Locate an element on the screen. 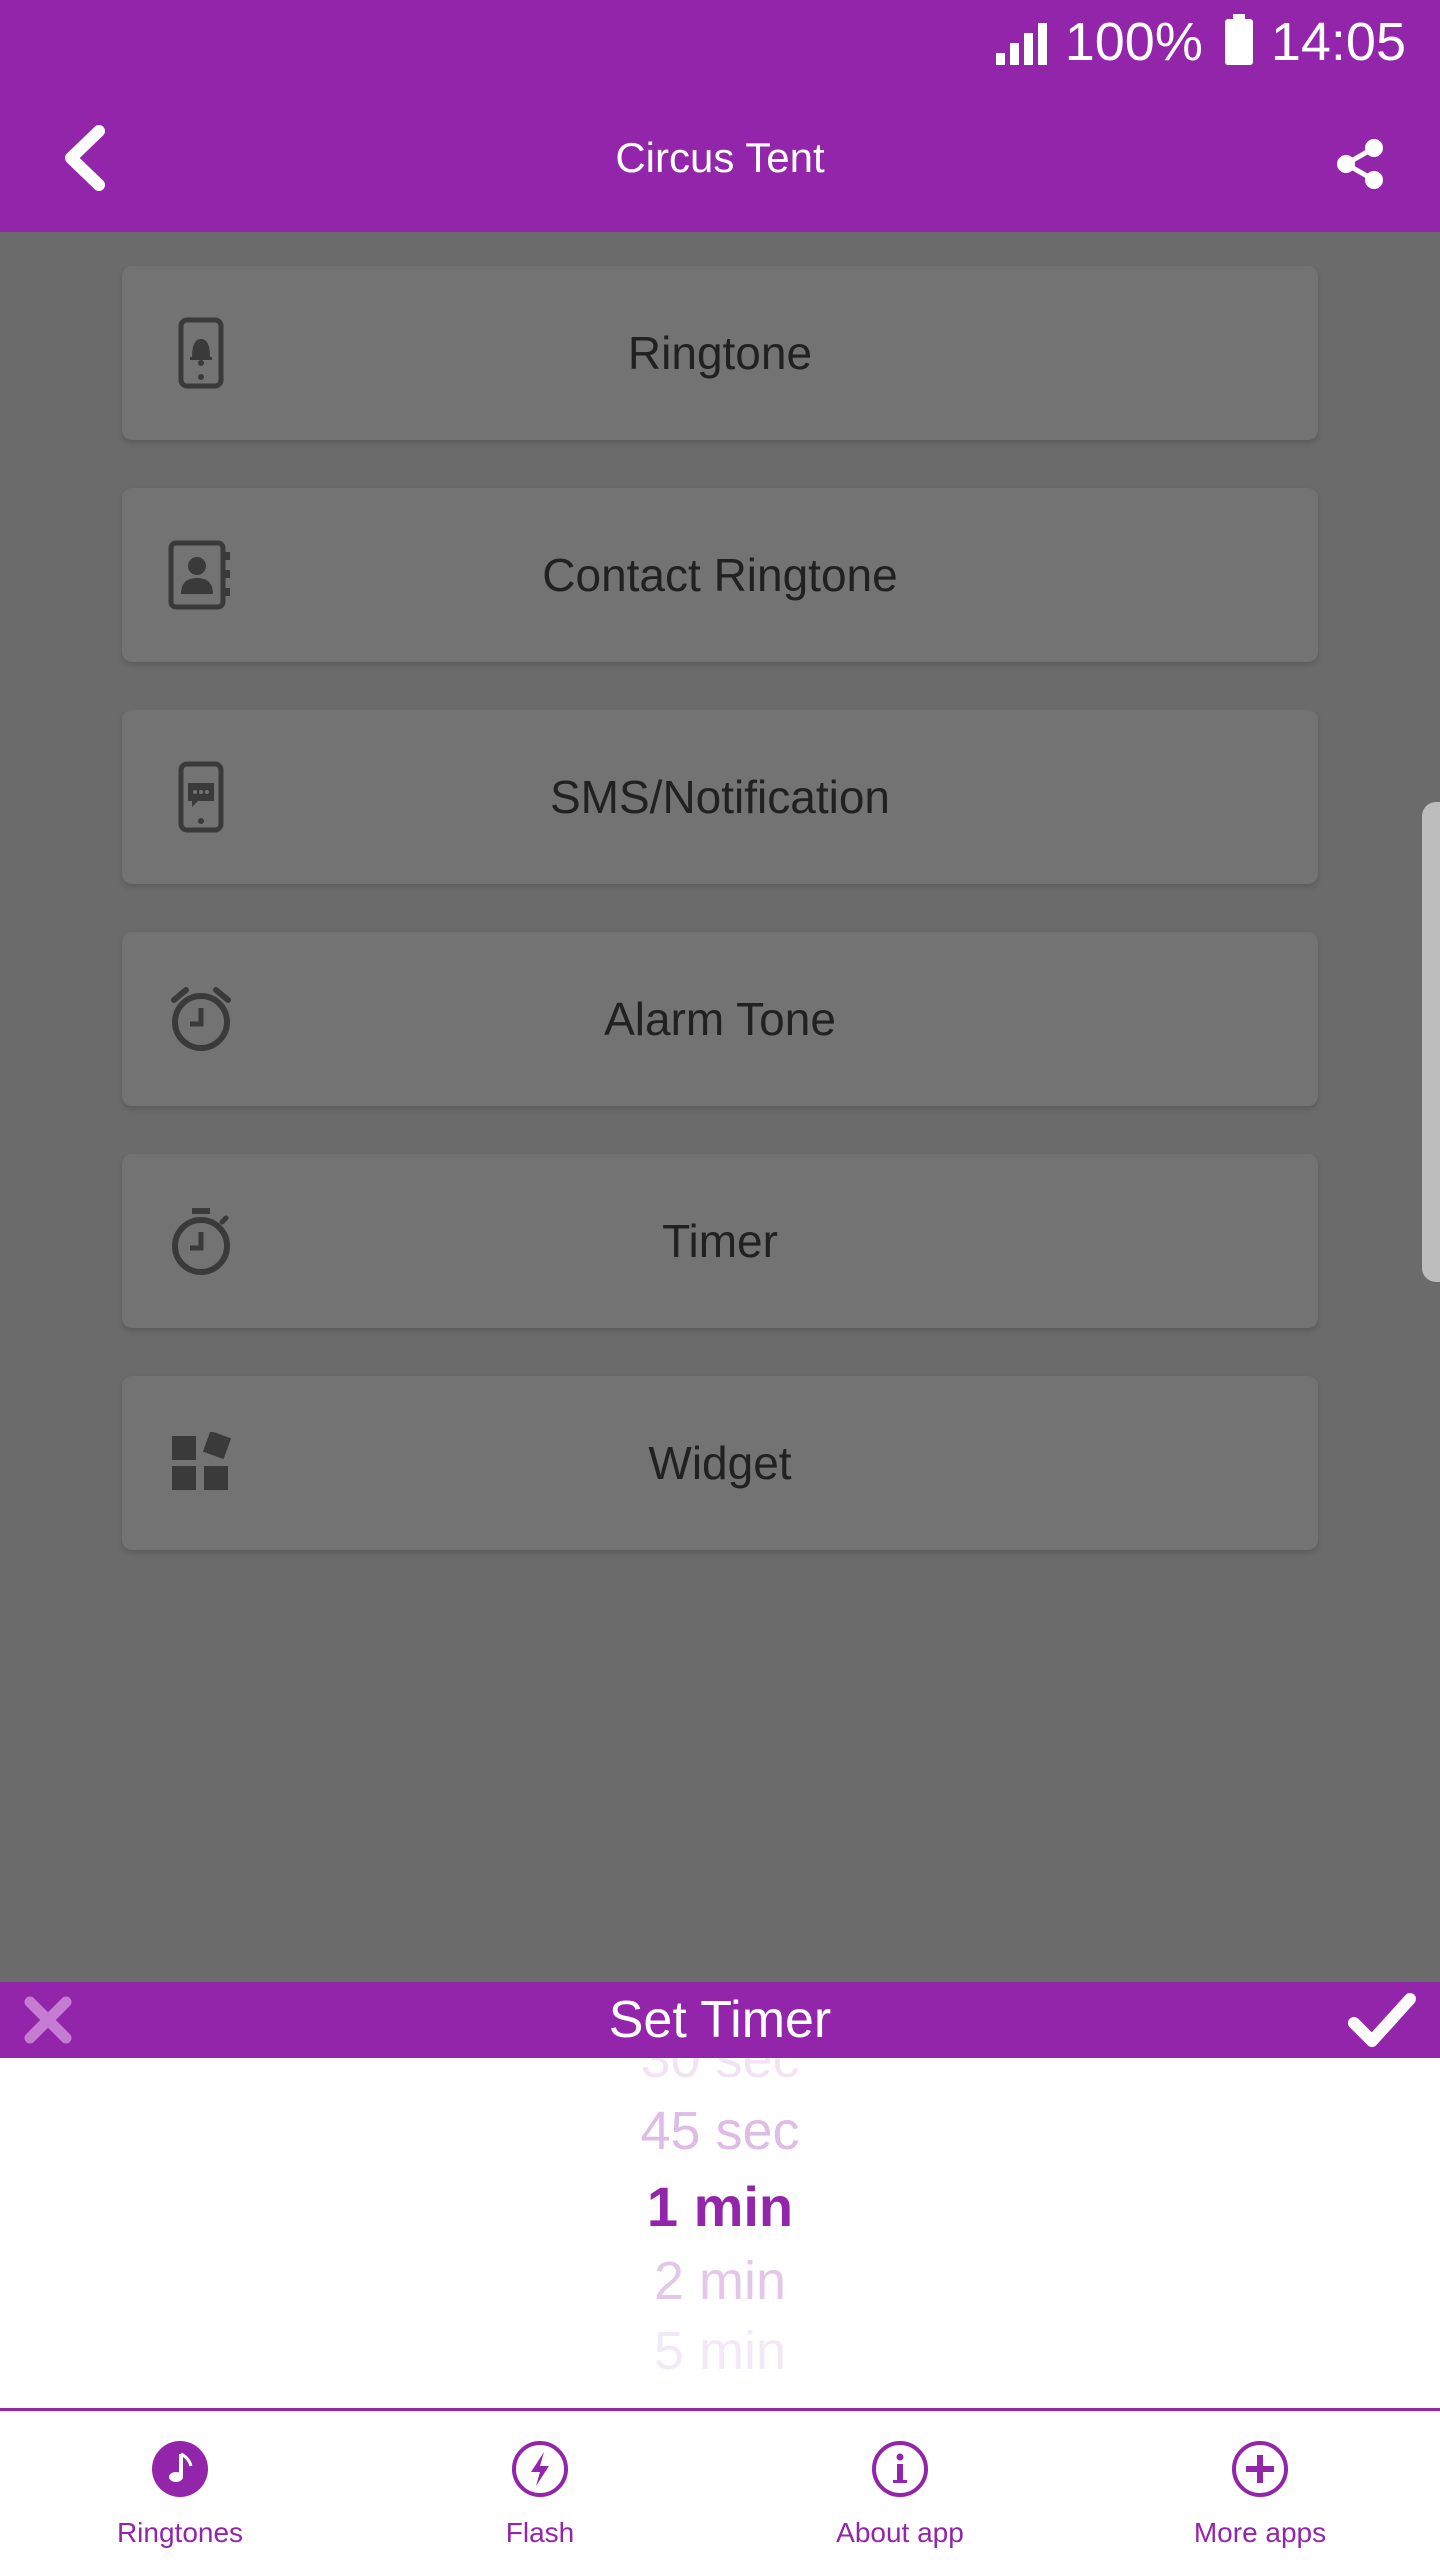 The width and height of the screenshot is (1440, 2560). nav-more-apps: More apps is located at coordinates (1260, 2485).